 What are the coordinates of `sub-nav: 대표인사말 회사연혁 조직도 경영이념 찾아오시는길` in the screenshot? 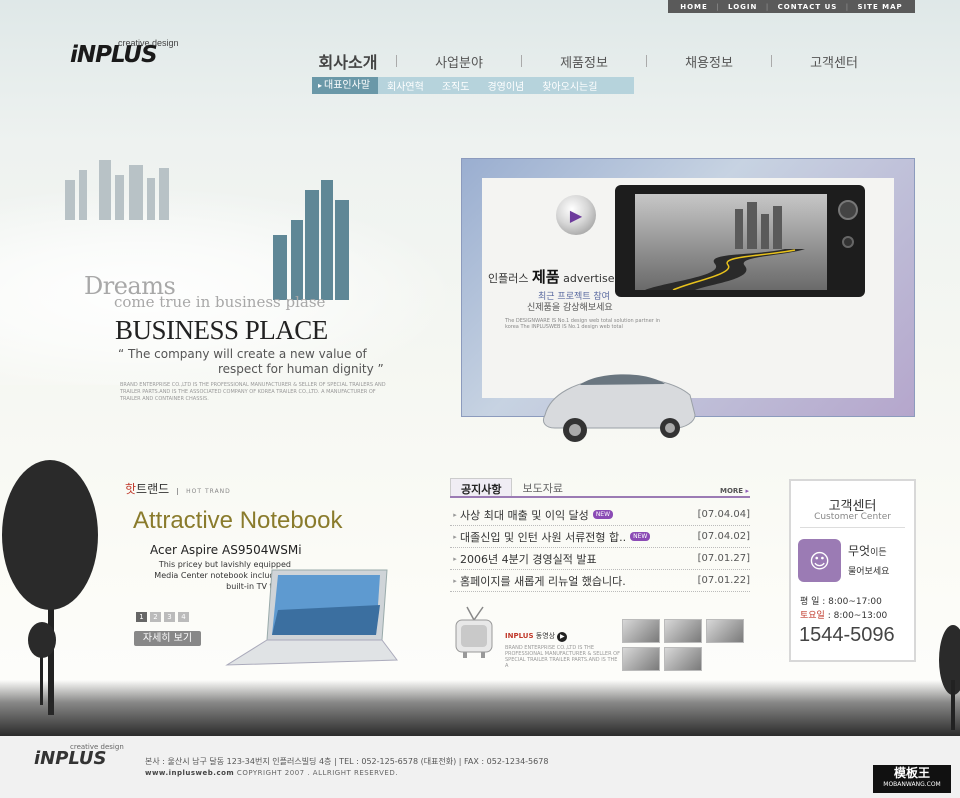 It's located at (473, 85).